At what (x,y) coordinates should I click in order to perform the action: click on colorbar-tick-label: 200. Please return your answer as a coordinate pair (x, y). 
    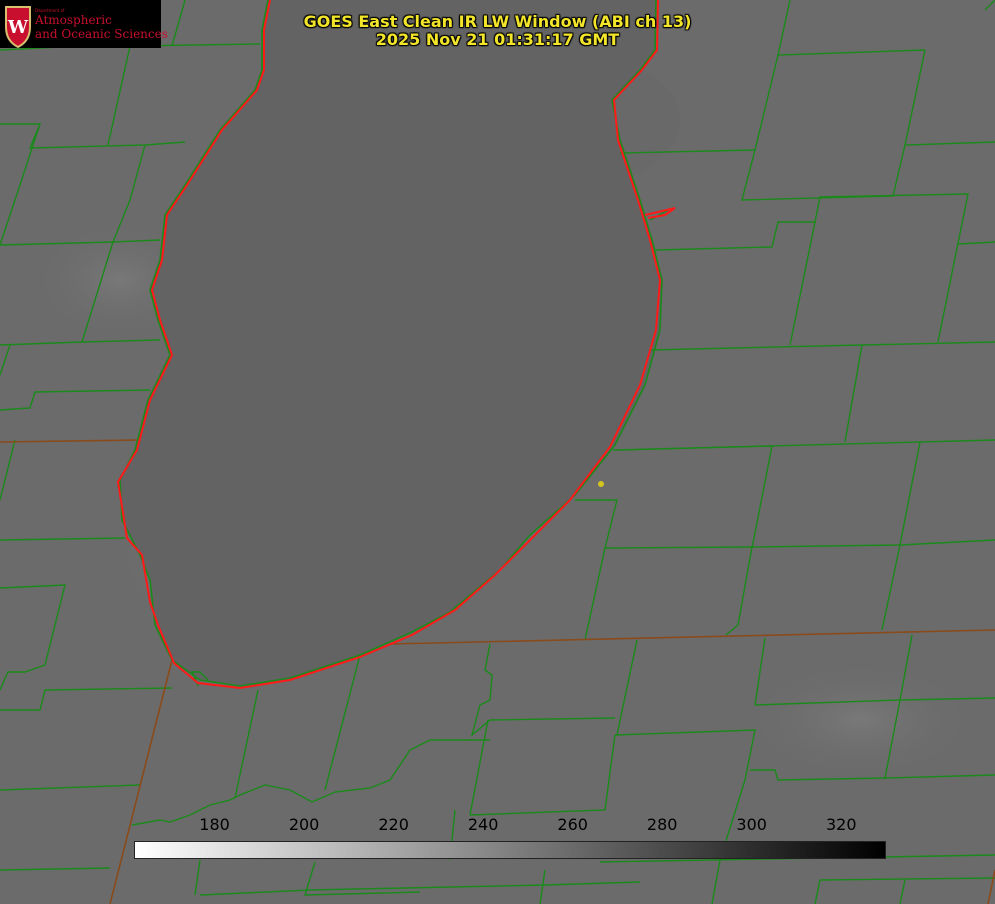
    Looking at the image, I should click on (304, 824).